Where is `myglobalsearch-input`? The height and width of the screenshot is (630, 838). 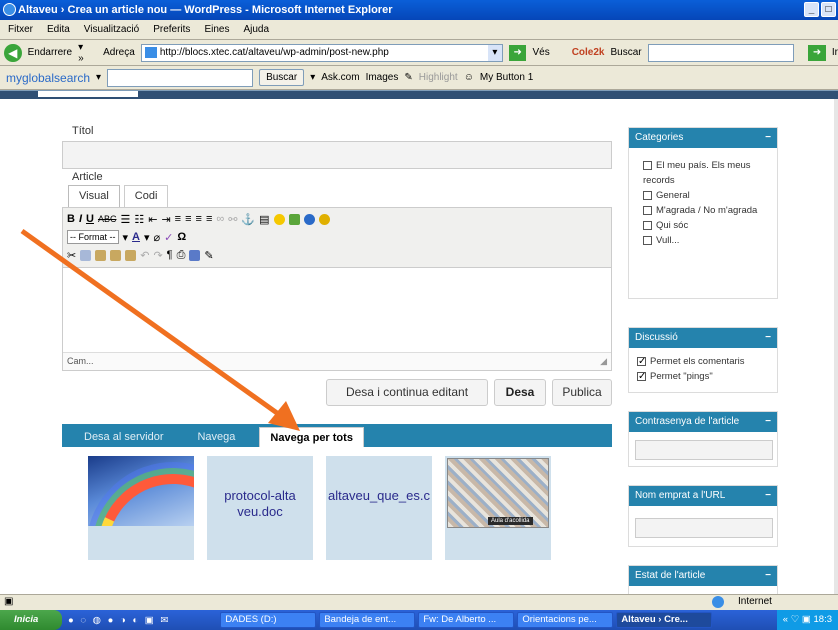
myglobalsearch-input is located at coordinates (180, 77).